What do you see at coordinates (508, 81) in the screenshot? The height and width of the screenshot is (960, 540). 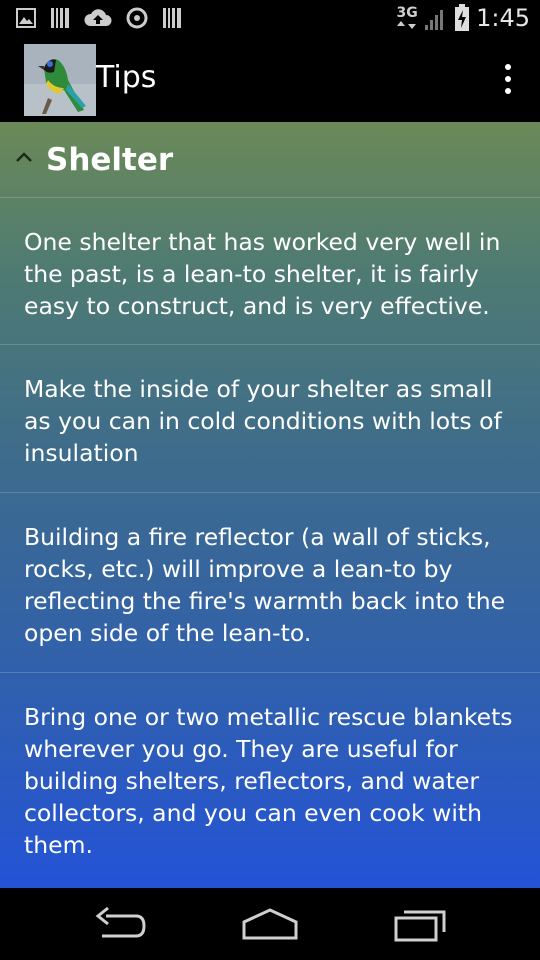 I see `overflow-menu-icon` at bounding box center [508, 81].